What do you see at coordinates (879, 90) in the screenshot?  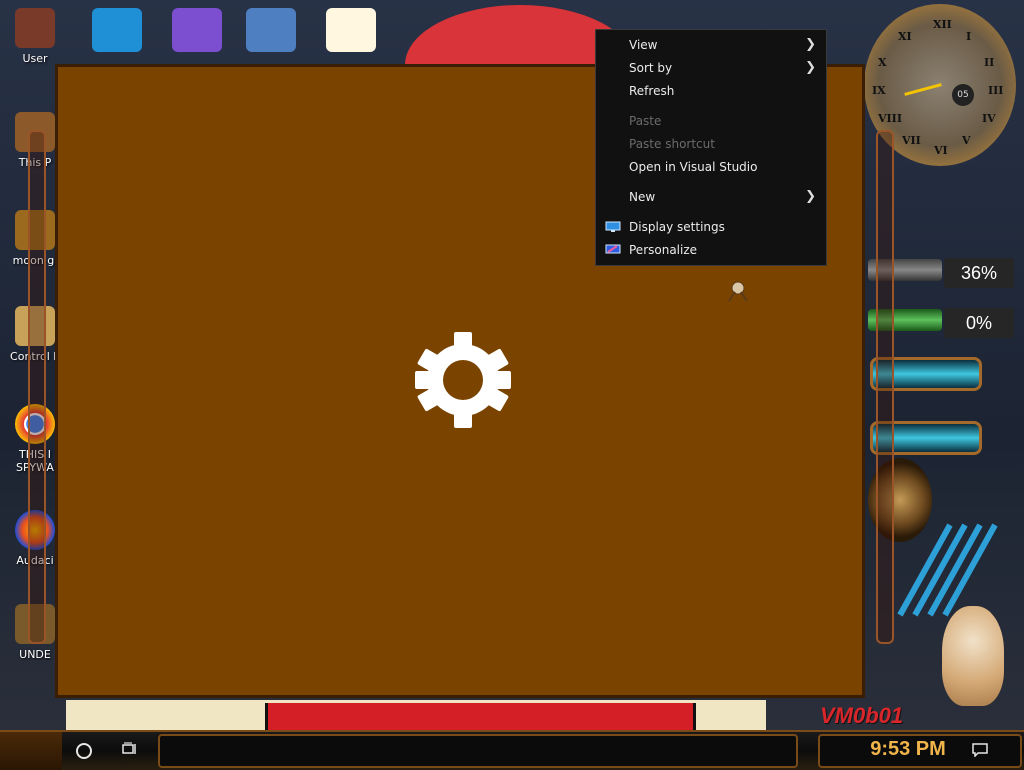 I see `clock-numeral: IX` at bounding box center [879, 90].